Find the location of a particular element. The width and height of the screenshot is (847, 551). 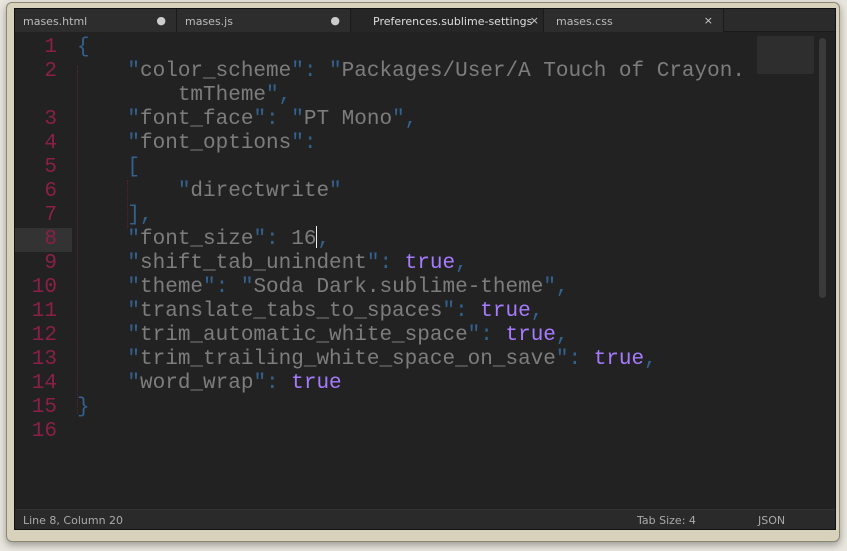

code-line: 3 "font_face": "PT Mono", is located at coordinates (425, 120).